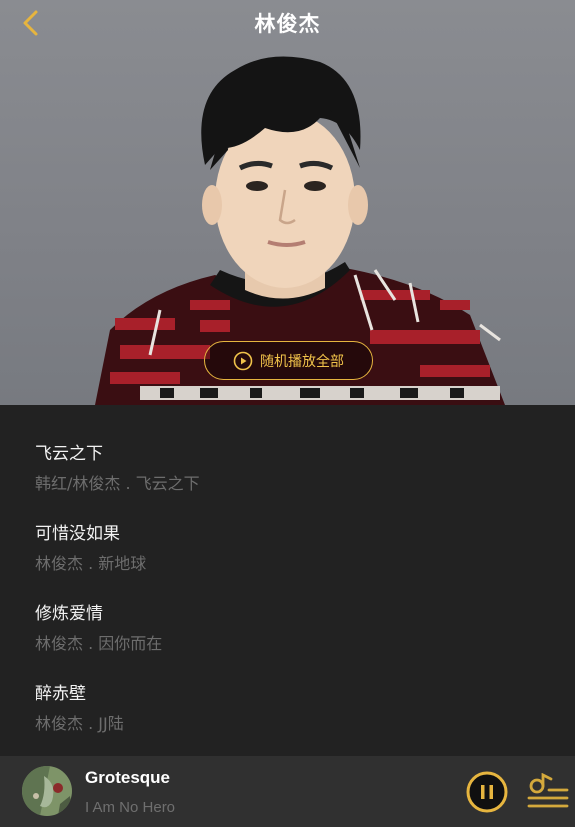 This screenshot has width=575, height=827. I want to click on pause-button, so click(487, 792).